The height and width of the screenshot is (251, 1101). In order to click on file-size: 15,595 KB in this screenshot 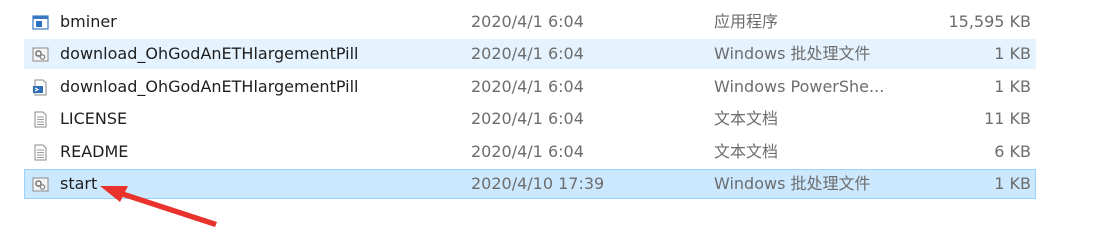, I will do `click(989, 21)`.